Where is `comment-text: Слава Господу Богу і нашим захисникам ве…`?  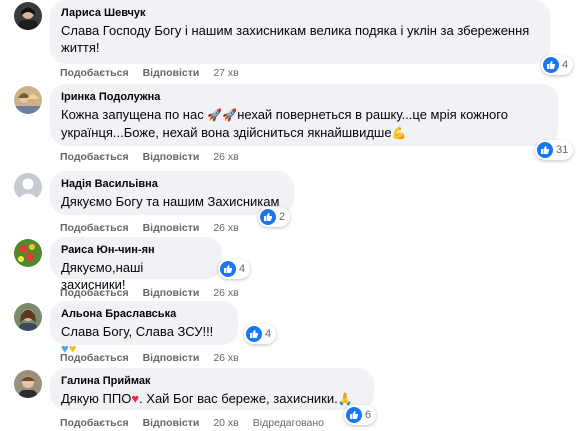
comment-text: Слава Господу Богу і нашим захисникам ве… is located at coordinates (295, 39).